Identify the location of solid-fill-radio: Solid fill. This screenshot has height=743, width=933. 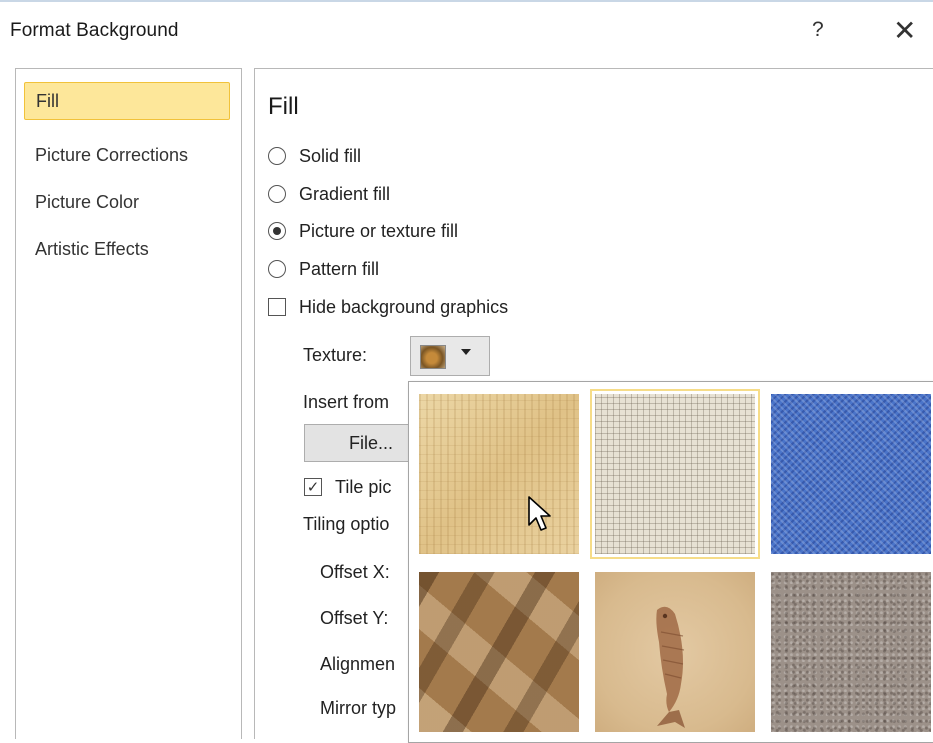
(314, 156).